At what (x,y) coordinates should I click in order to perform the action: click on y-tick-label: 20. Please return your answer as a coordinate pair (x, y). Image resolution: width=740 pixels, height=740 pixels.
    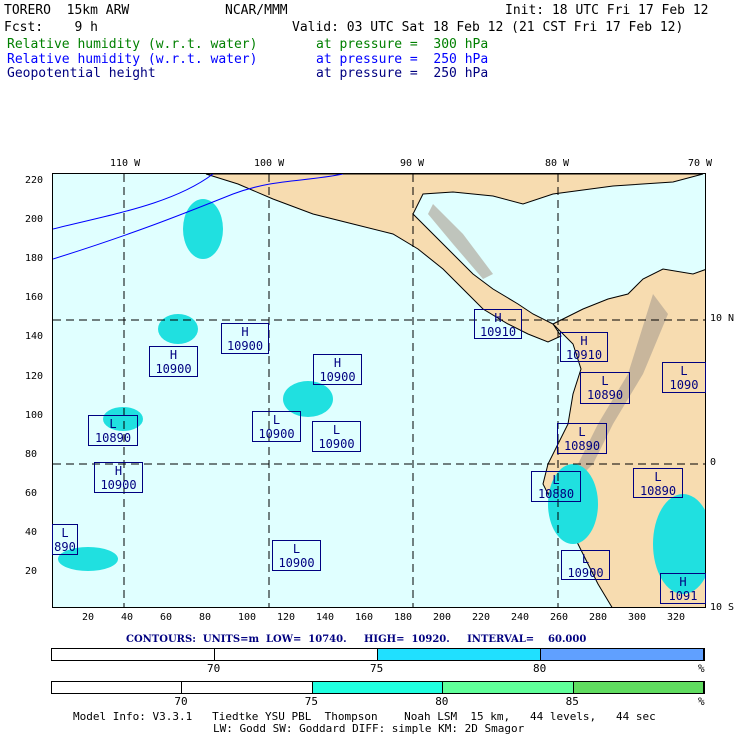
    Looking at the image, I should click on (31, 571).